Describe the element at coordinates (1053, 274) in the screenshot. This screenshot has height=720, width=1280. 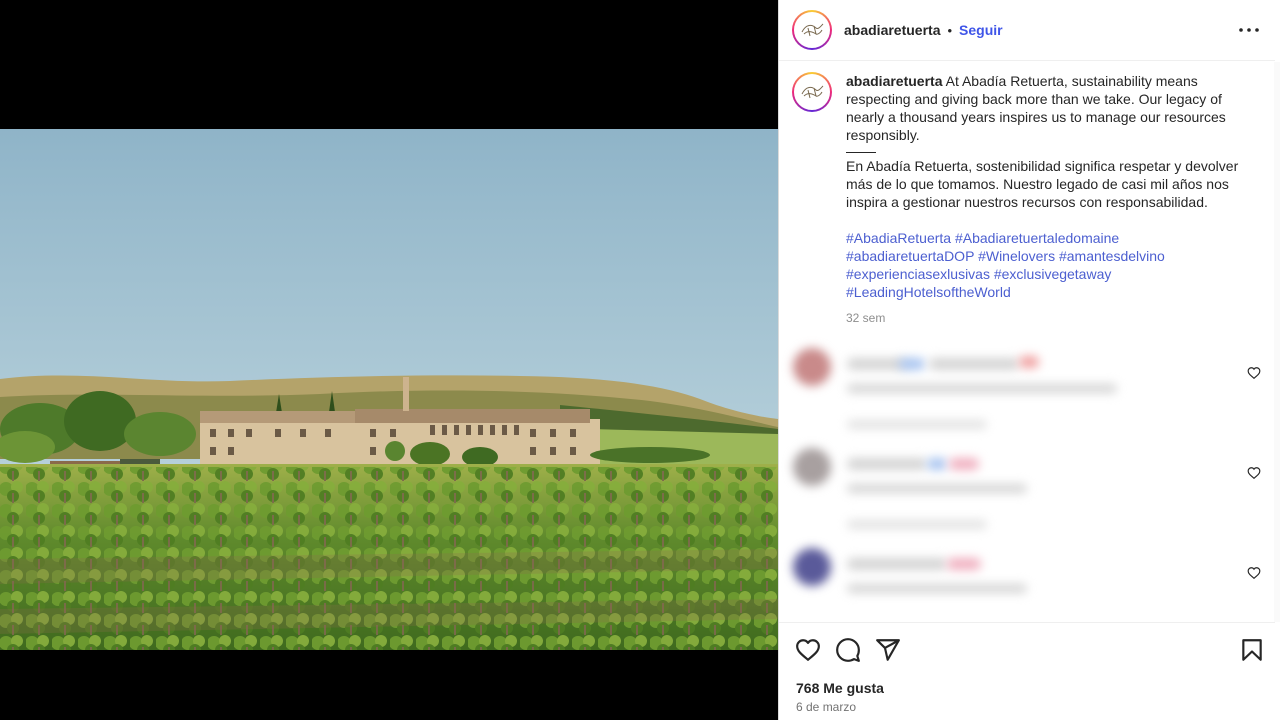
I see `hashtag: #exclusivegetaway` at that location.